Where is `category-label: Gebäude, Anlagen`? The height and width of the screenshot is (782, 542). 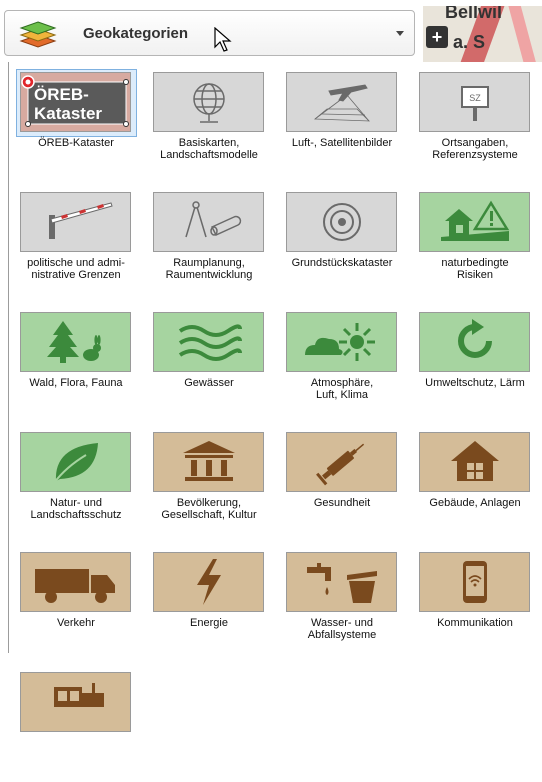
category-label: Gebäude, Anlagen is located at coordinates (475, 503).